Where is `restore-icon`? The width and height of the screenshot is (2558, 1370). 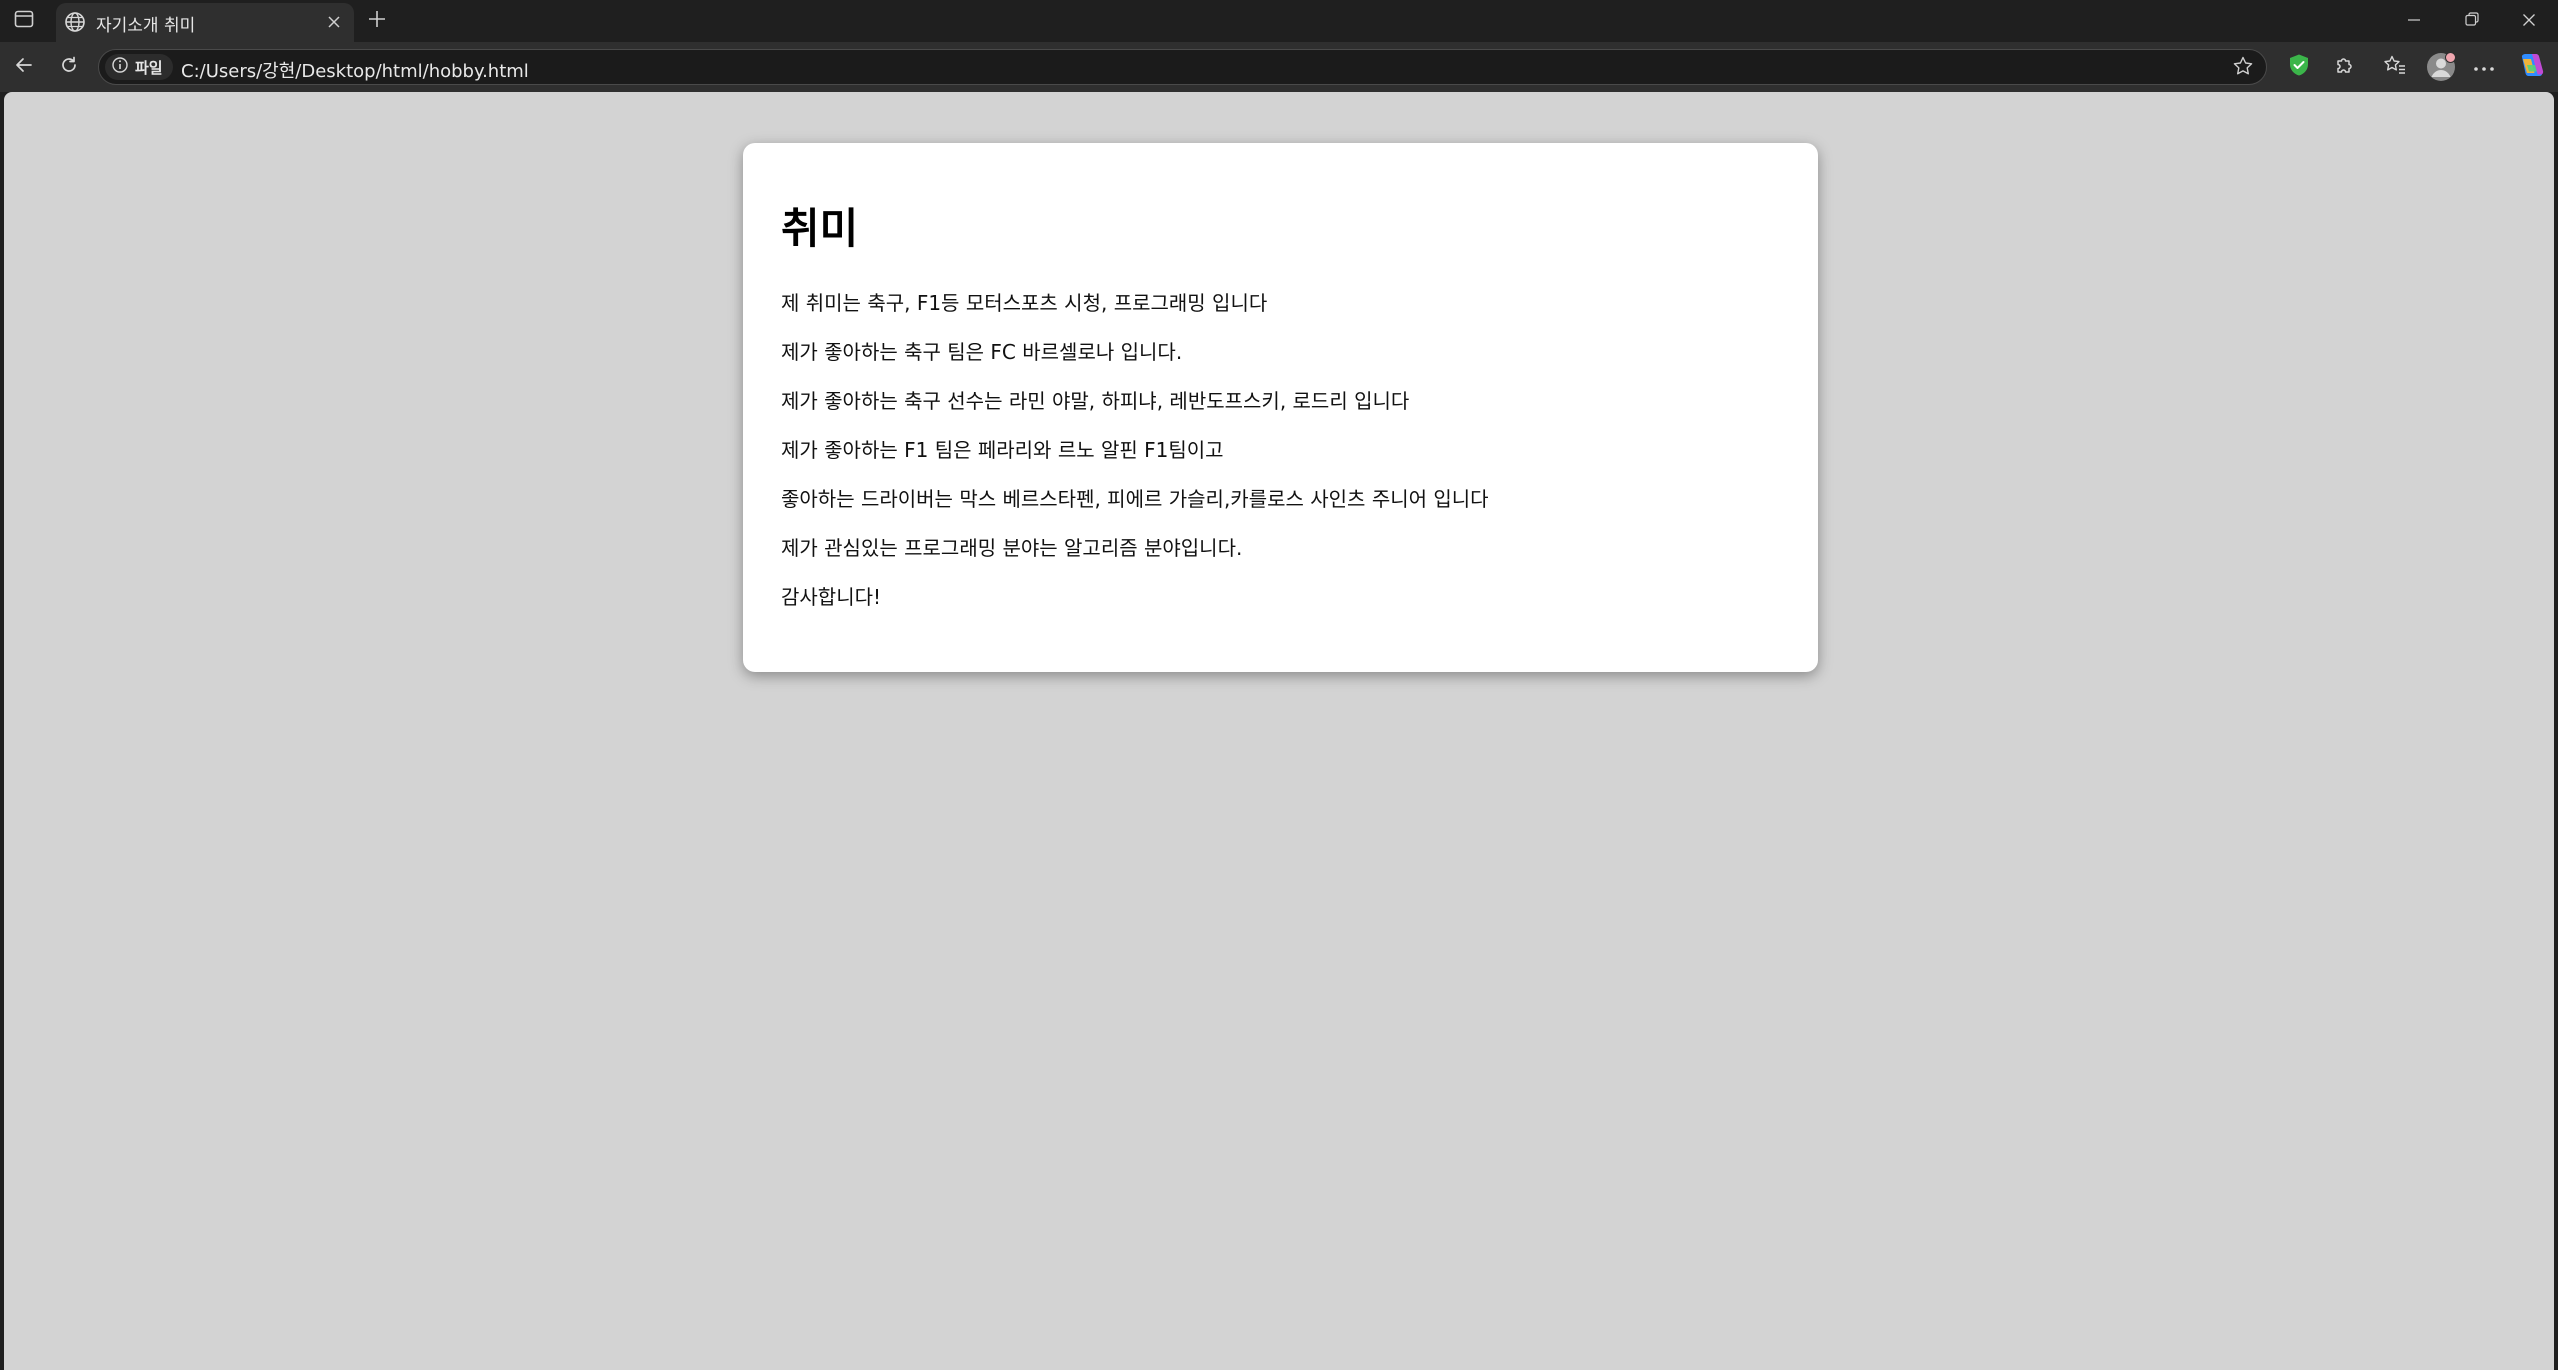 restore-icon is located at coordinates (2472, 21).